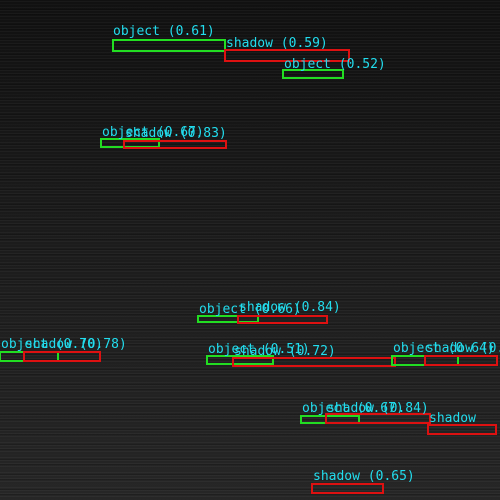  I want to click on shadow-detection-label: shadow (0.60), so click(463, 348).